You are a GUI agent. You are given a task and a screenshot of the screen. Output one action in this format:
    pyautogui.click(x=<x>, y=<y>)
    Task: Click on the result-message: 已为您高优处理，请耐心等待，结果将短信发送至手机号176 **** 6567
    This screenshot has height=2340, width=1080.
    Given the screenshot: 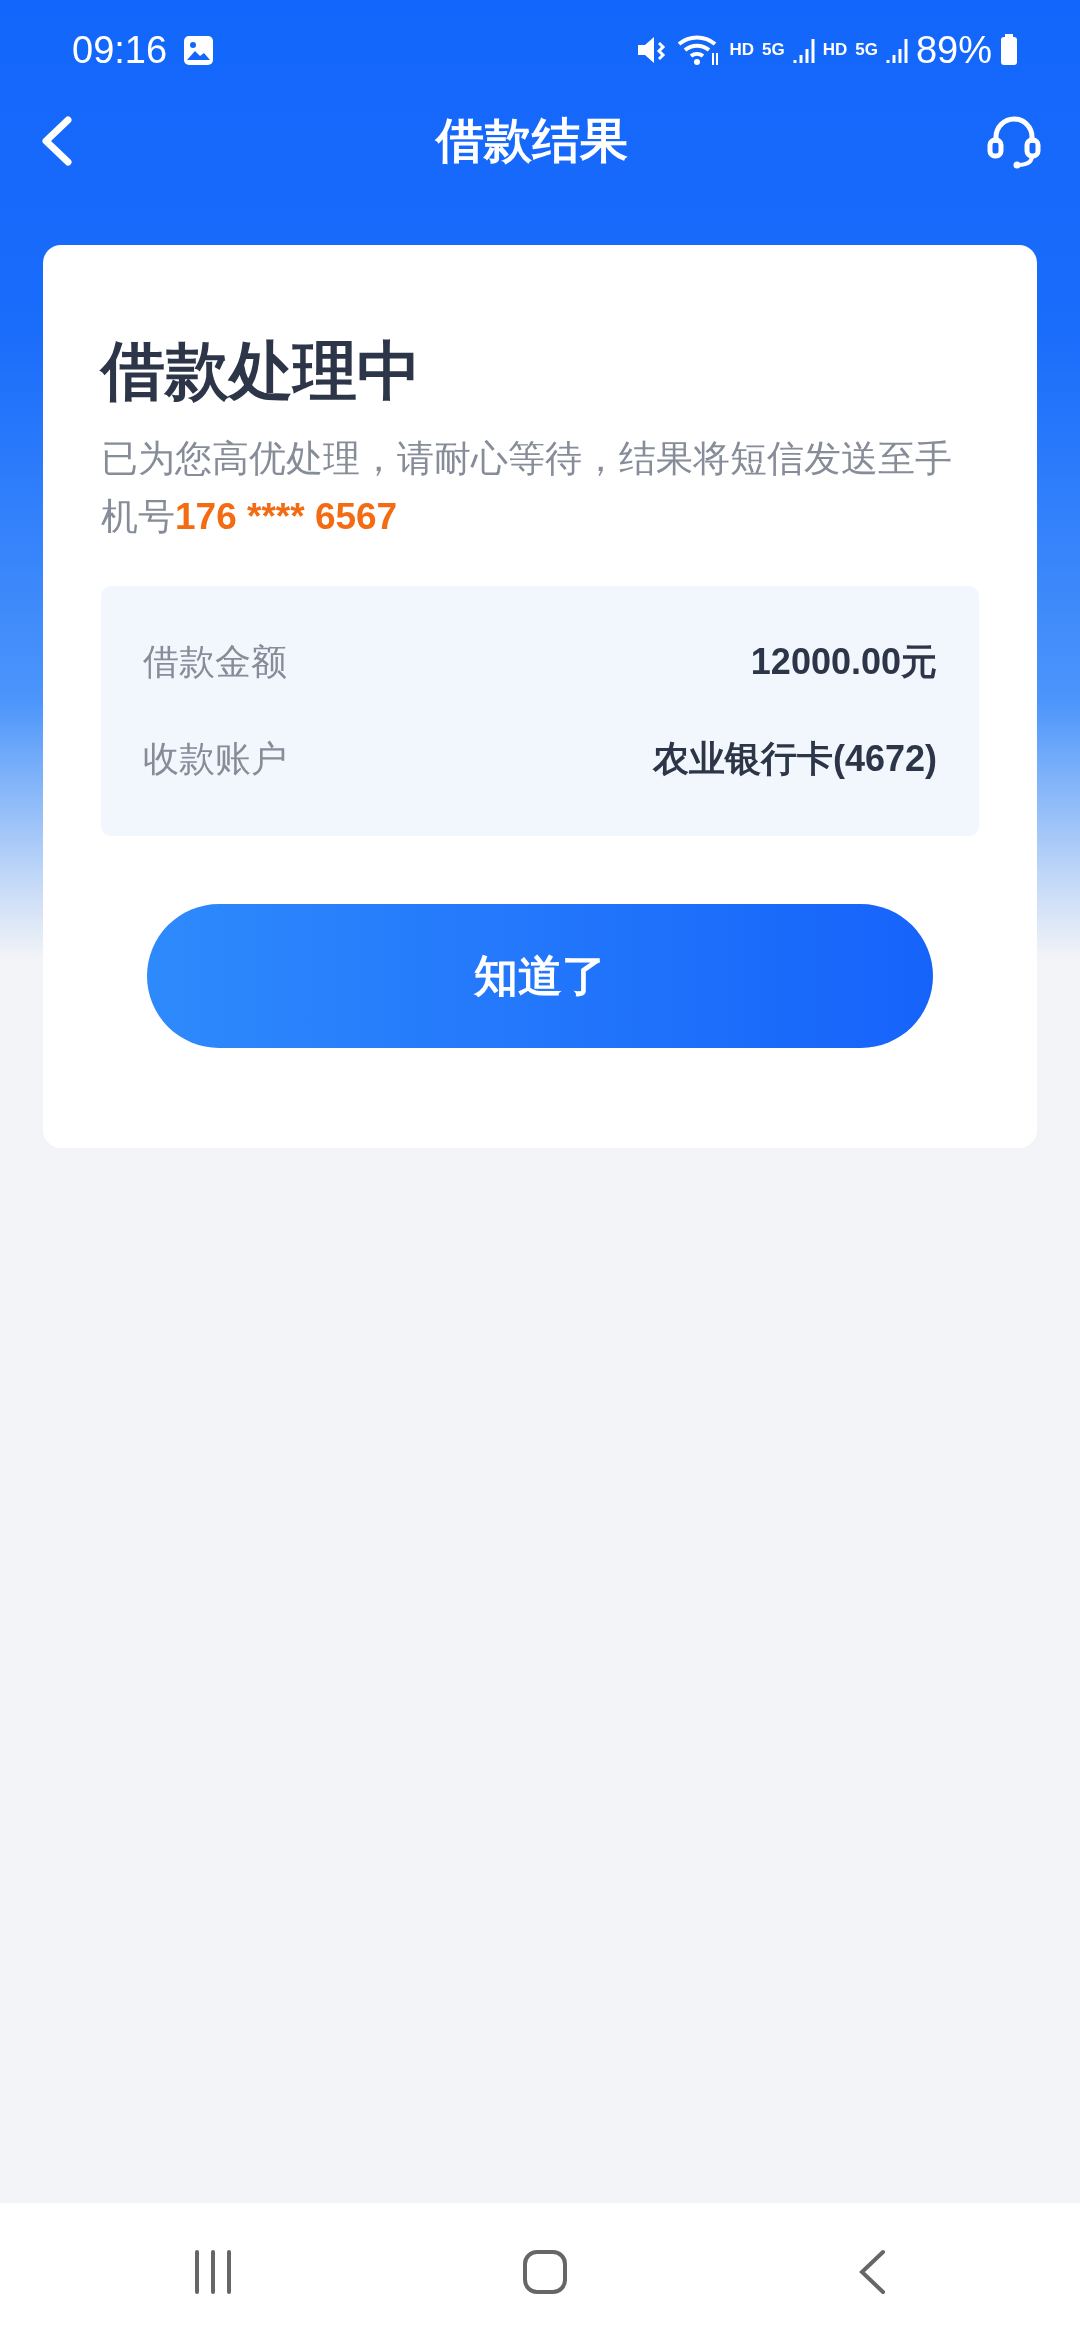 What is the action you would take?
    pyautogui.click(x=527, y=487)
    